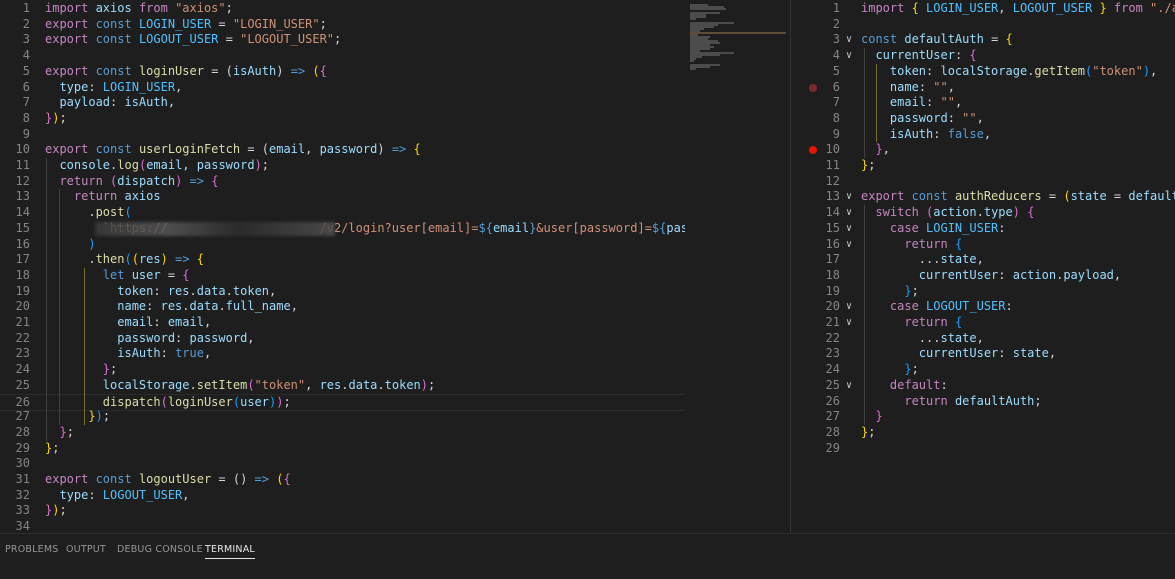 This screenshot has height=579, width=1175. What do you see at coordinates (22, 463) in the screenshot?
I see `line-number: 30` at bounding box center [22, 463].